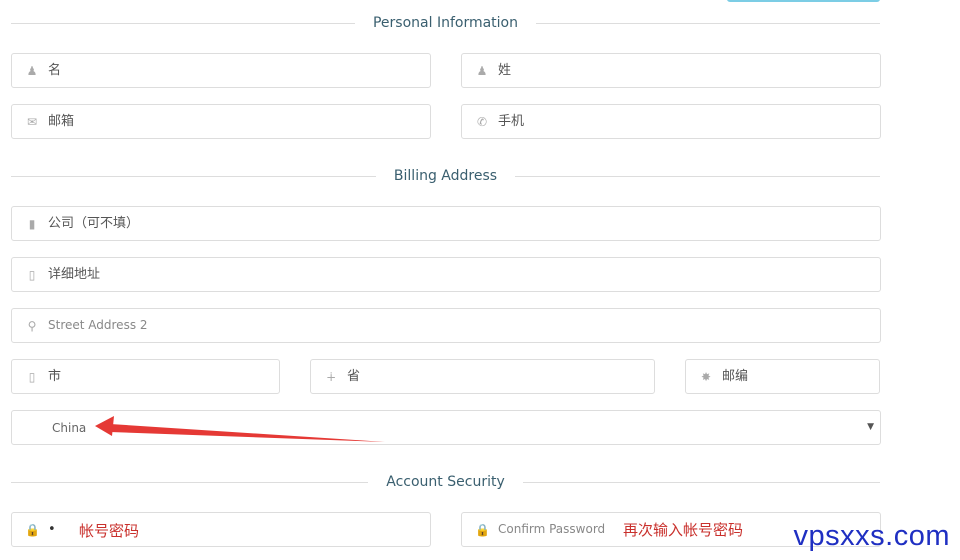  What do you see at coordinates (671, 70) in the screenshot?
I see `last-name-input: ♟ 姓` at bounding box center [671, 70].